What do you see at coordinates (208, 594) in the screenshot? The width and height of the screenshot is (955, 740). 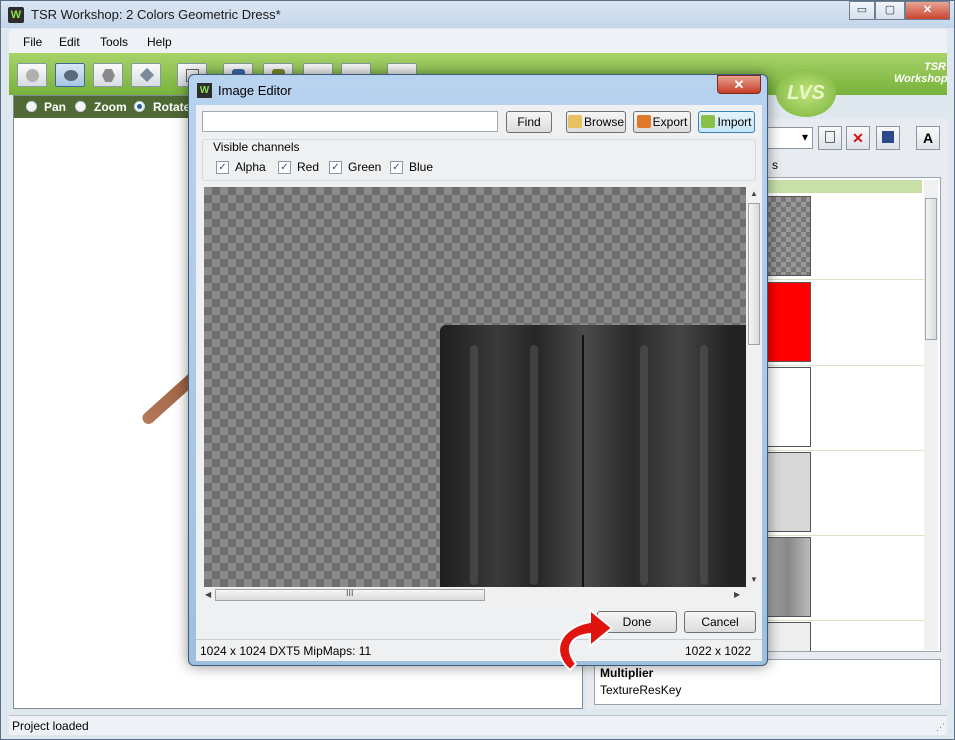 I see `scroll-left-icon: ◀` at bounding box center [208, 594].